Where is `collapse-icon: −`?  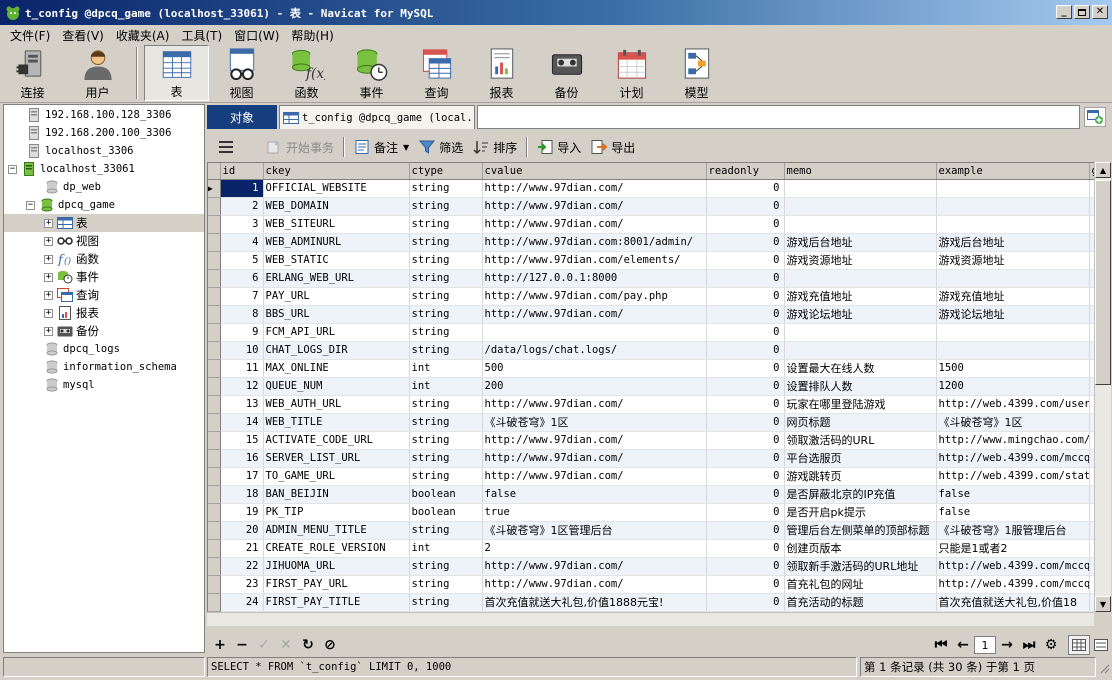 collapse-icon: − is located at coordinates (30, 205).